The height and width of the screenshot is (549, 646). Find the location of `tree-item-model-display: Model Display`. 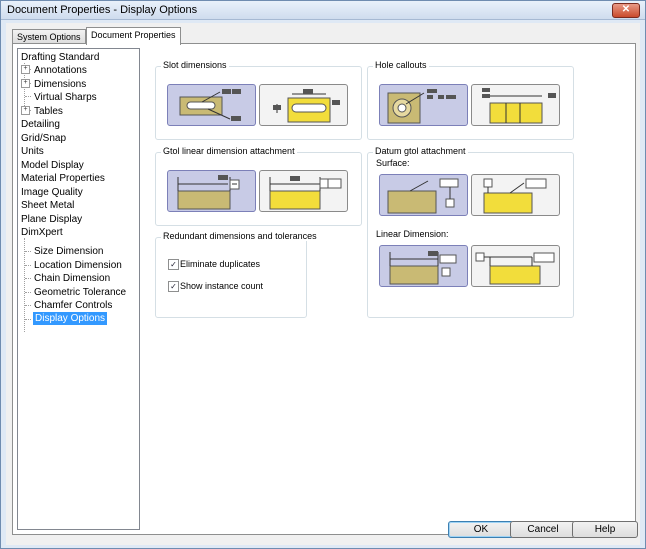

tree-item-model-display: Model Display is located at coordinates (52, 165).